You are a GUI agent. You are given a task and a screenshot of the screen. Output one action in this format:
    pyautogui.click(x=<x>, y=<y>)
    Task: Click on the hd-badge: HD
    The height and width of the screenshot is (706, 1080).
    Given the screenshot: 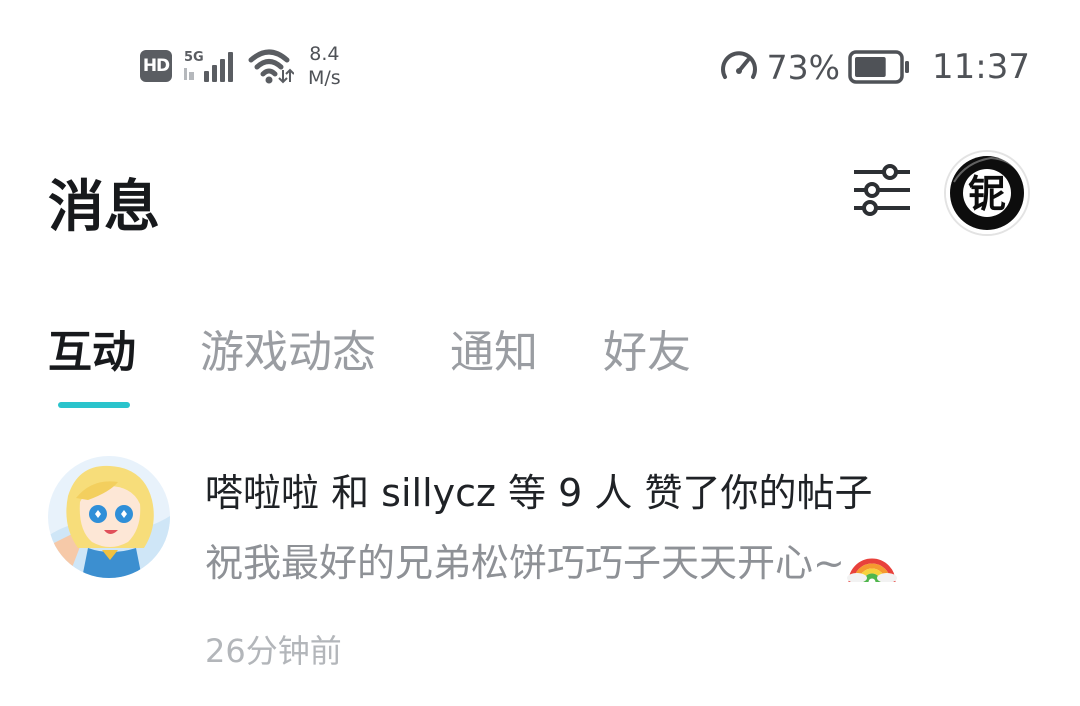 What is the action you would take?
    pyautogui.click(x=156, y=66)
    